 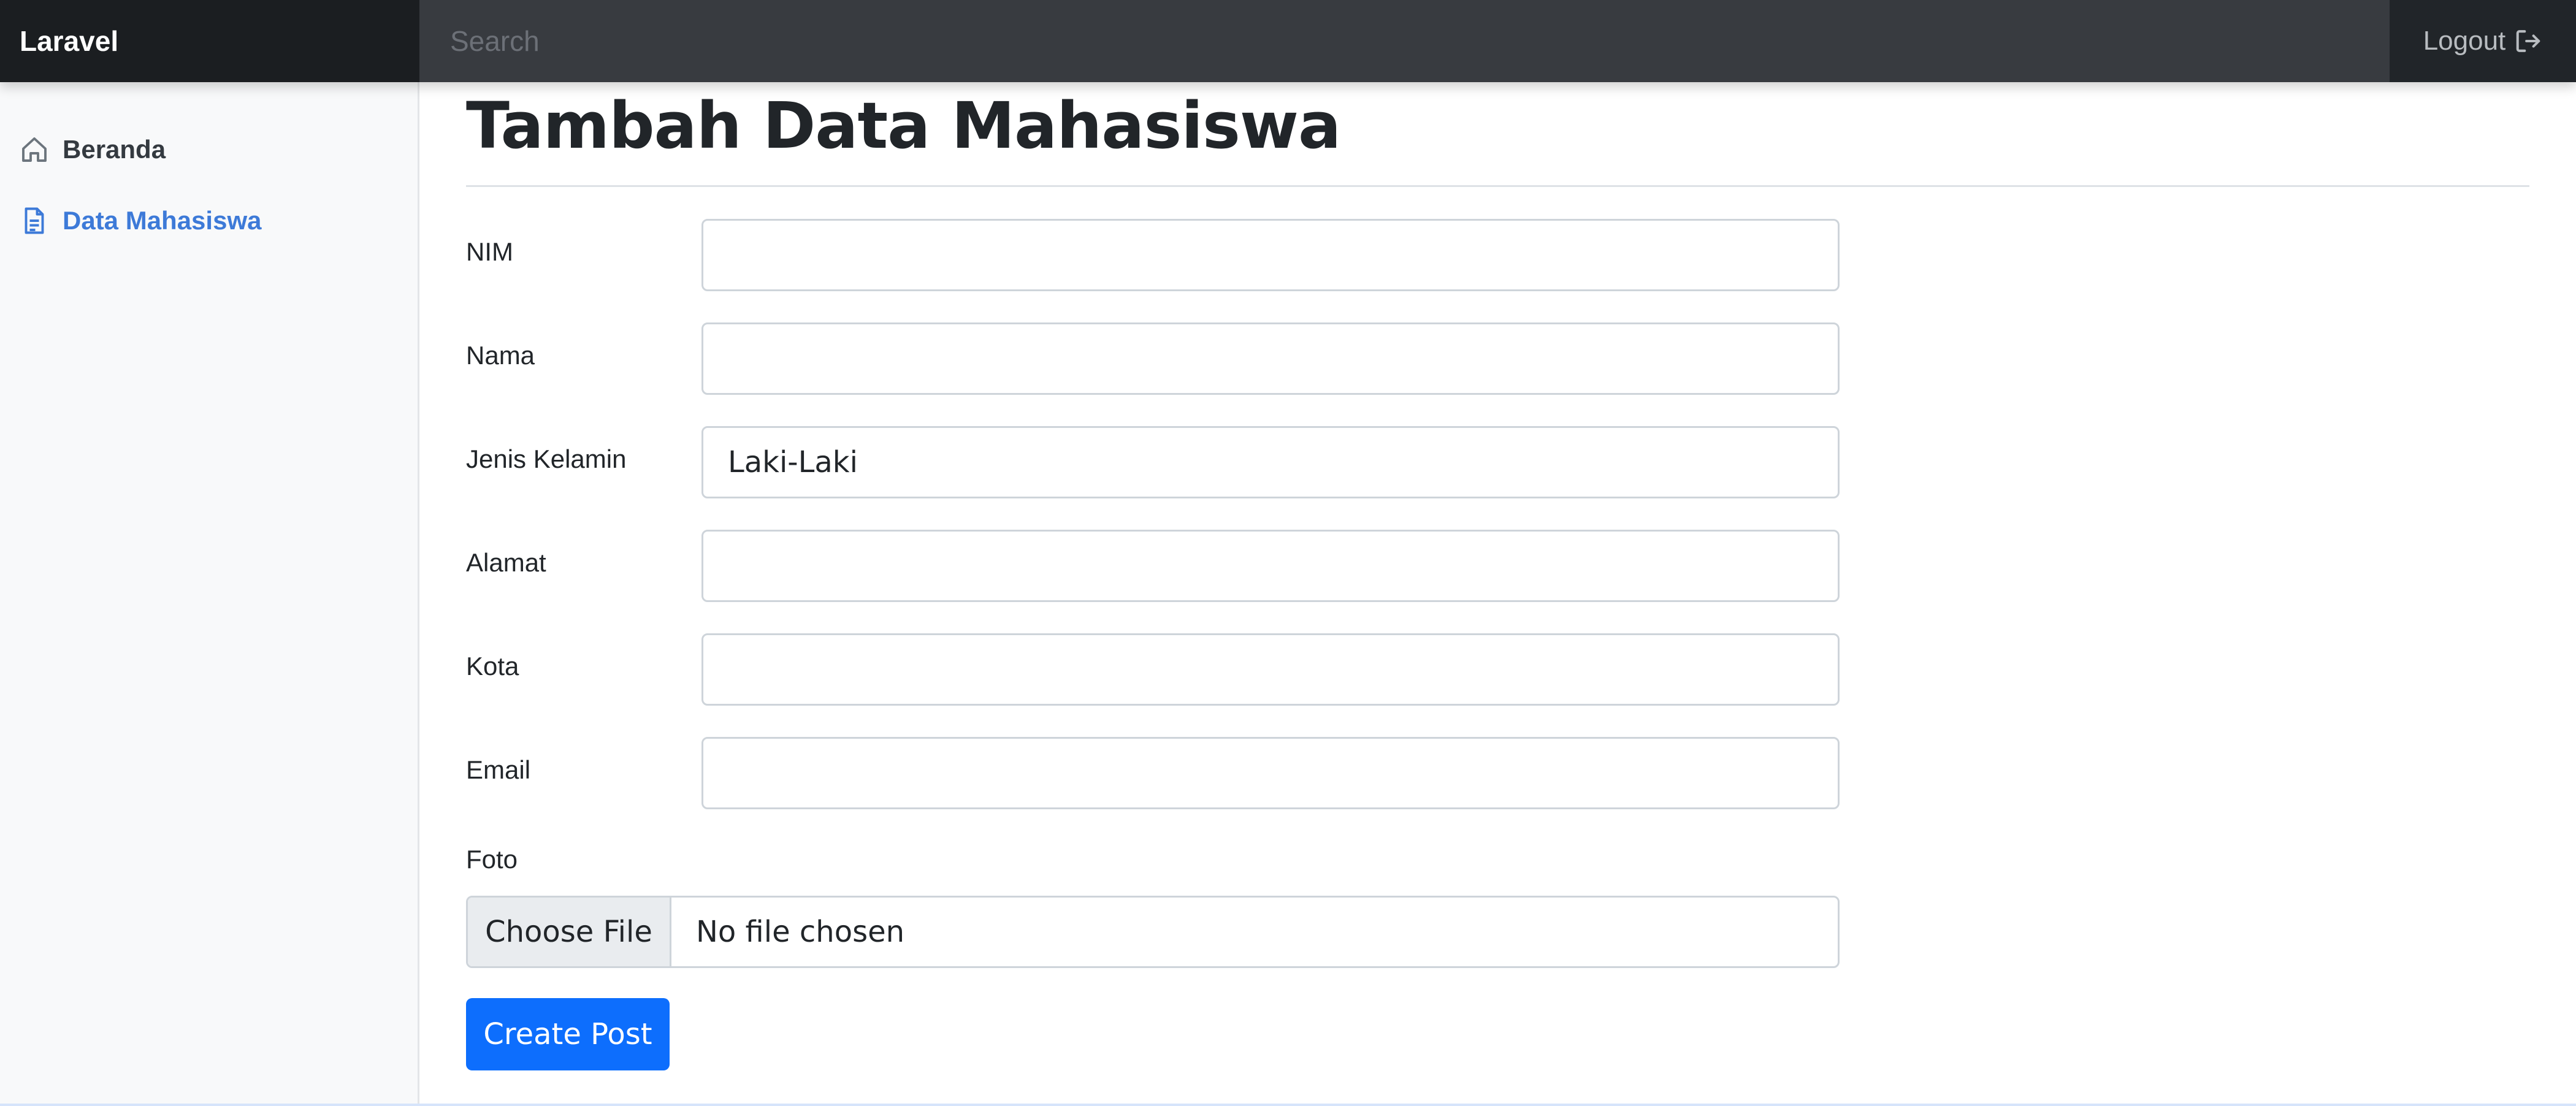 I want to click on house-icon, so click(x=34, y=149).